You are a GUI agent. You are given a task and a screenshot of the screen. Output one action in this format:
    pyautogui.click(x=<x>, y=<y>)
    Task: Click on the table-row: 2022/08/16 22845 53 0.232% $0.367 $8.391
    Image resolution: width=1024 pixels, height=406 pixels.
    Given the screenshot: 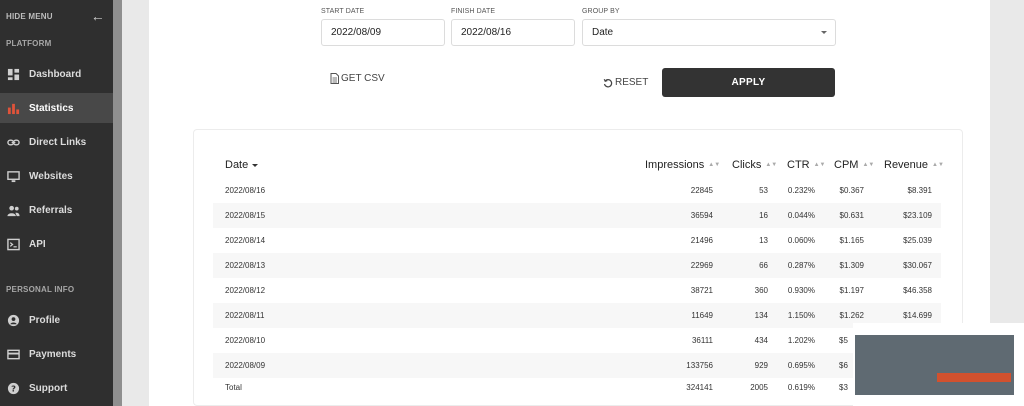 What is the action you would take?
    pyautogui.click(x=577, y=190)
    